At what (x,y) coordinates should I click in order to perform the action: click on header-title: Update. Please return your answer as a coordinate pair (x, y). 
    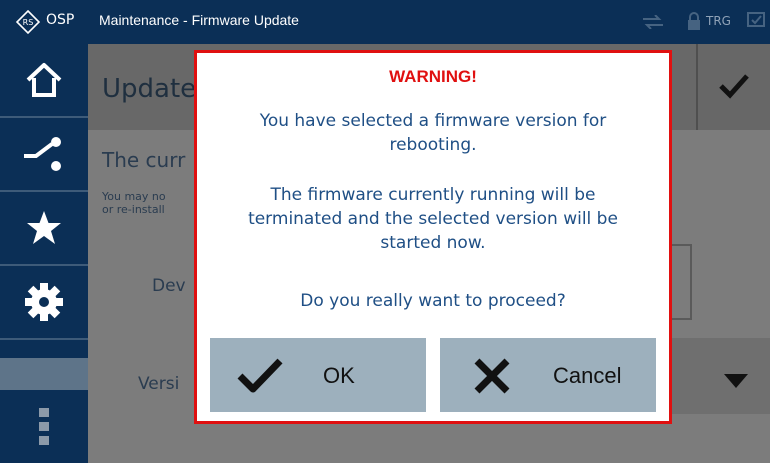
    Looking at the image, I should click on (149, 89).